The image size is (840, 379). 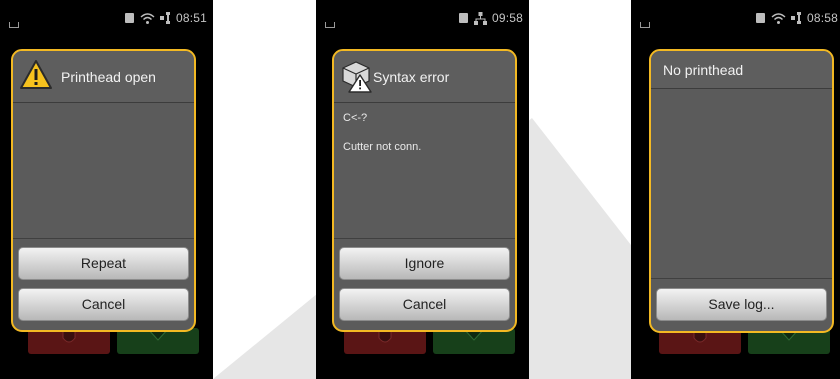 I want to click on clock: 09:58, so click(x=507, y=18).